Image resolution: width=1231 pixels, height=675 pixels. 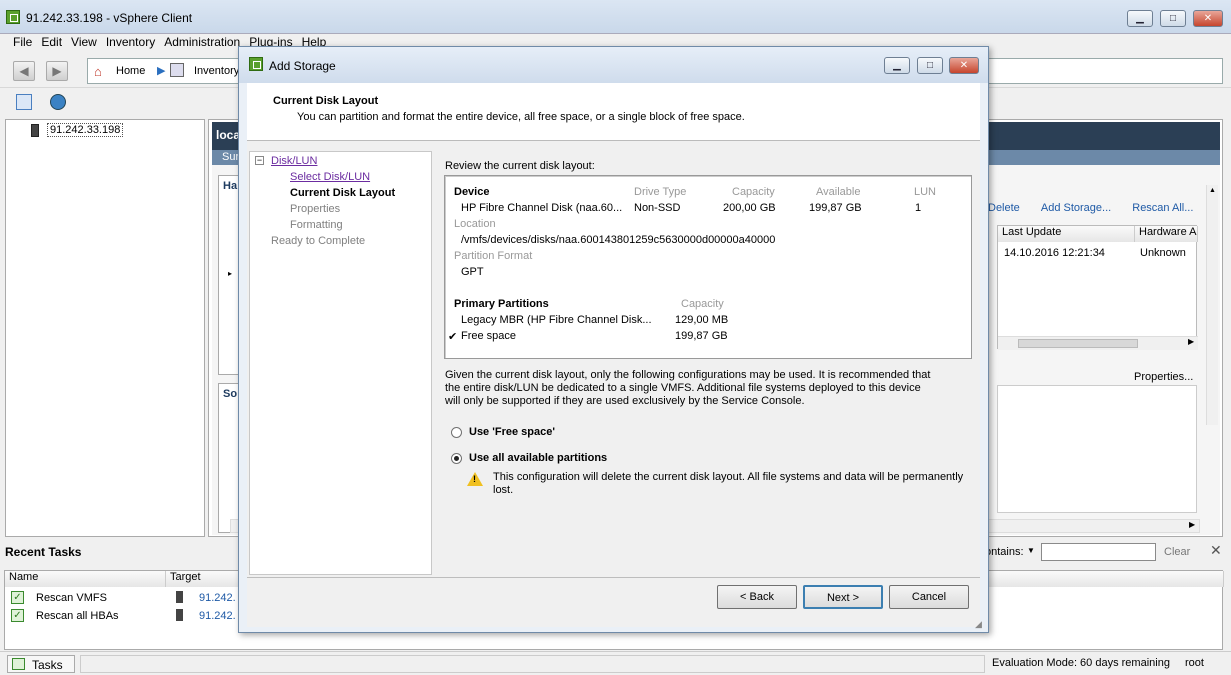 I want to click on menu-item-file: File, so click(x=22, y=42).